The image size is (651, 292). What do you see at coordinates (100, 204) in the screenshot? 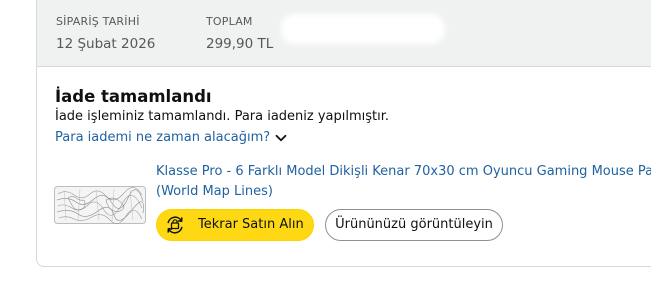
I see `product-image` at bounding box center [100, 204].